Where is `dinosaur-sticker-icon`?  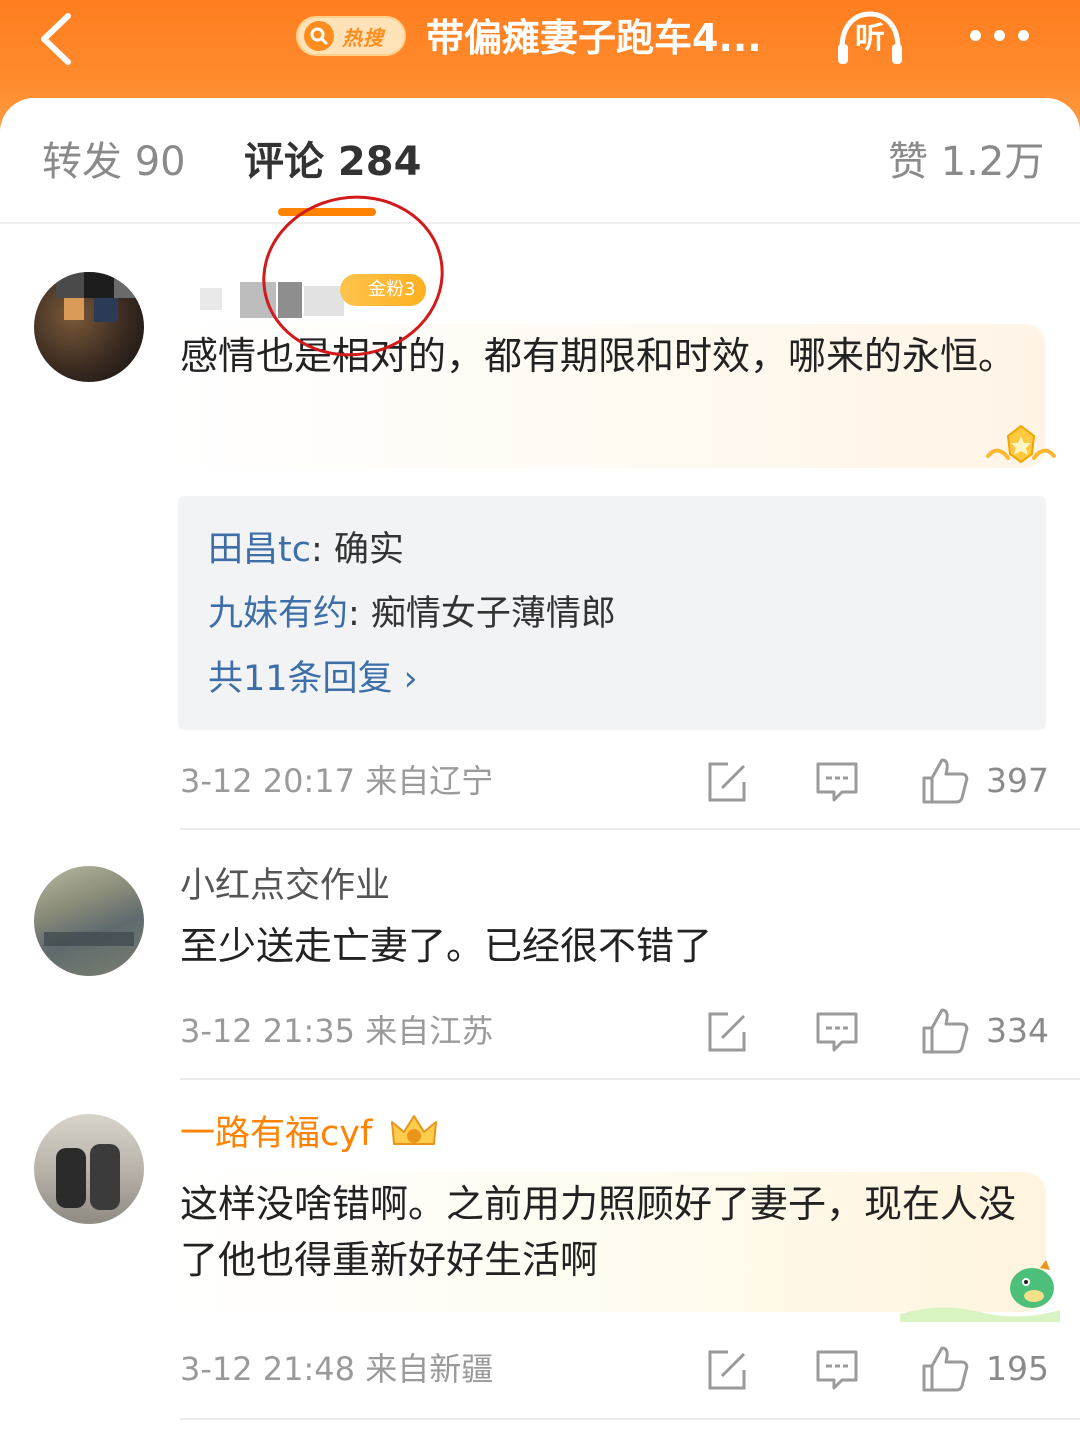 dinosaur-sticker-icon is located at coordinates (980, 1291).